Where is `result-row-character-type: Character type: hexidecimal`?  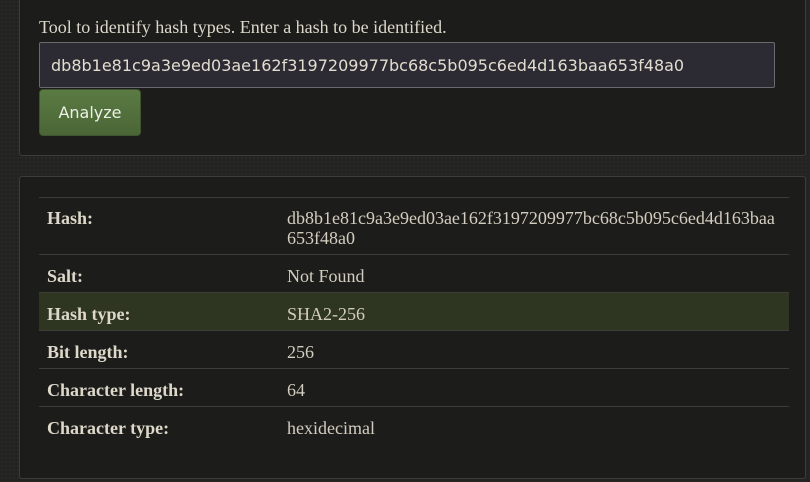 result-row-character-type: Character type: hexidecimal is located at coordinates (414, 425).